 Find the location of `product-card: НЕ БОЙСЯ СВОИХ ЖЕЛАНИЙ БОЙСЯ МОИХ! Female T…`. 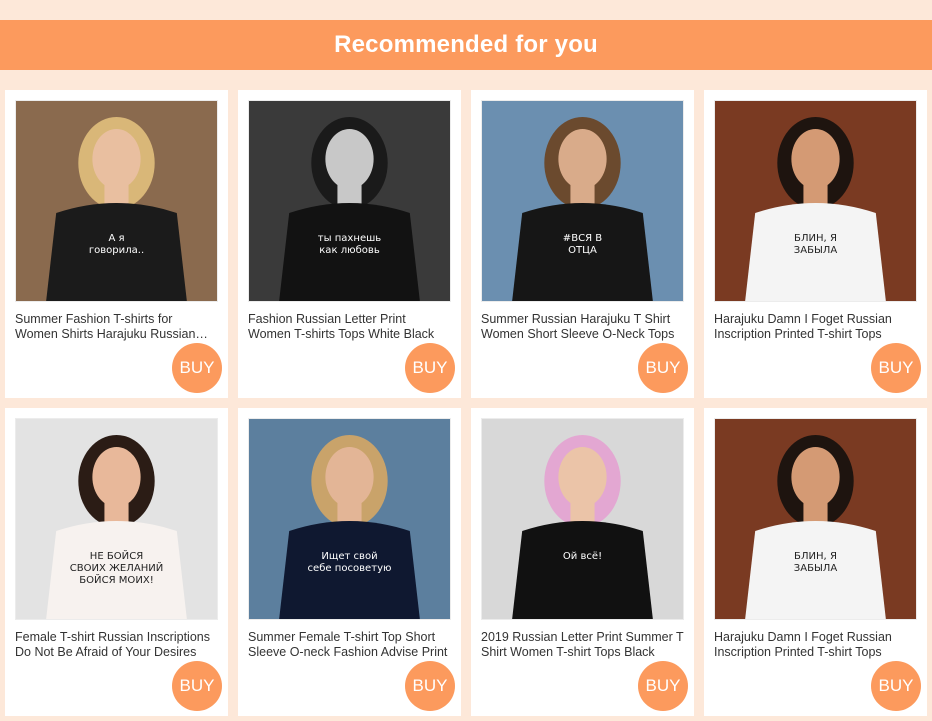

product-card: НЕ БОЙСЯ СВОИХ ЖЕЛАНИЙ БОЙСЯ МОИХ! Female T… is located at coordinates (116, 562).